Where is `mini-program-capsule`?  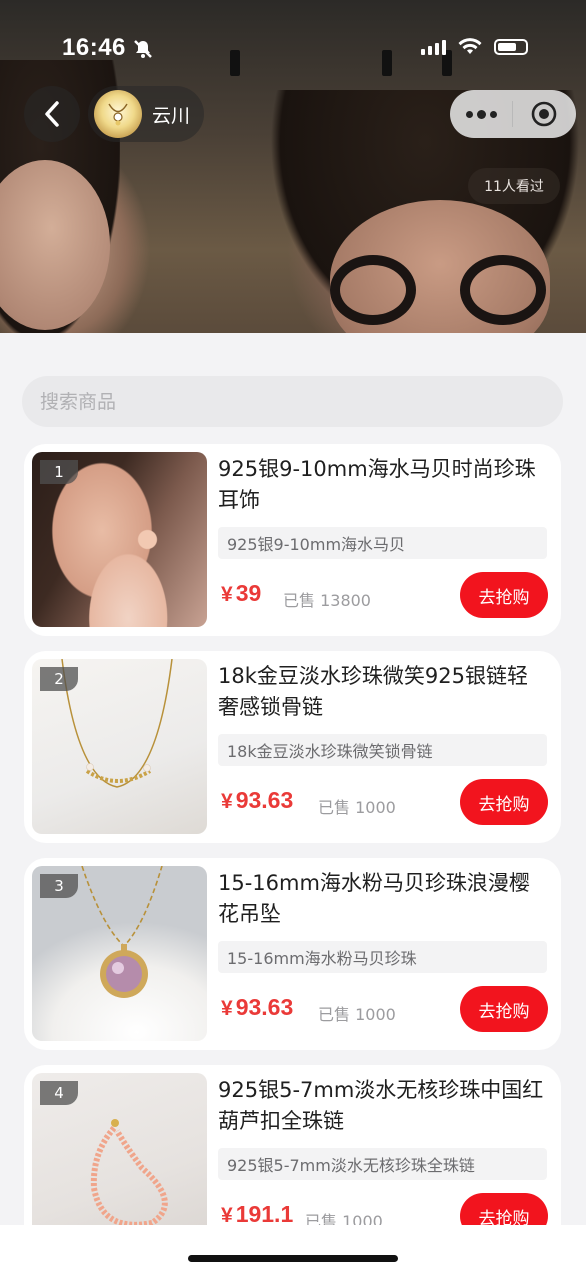 mini-program-capsule is located at coordinates (513, 114).